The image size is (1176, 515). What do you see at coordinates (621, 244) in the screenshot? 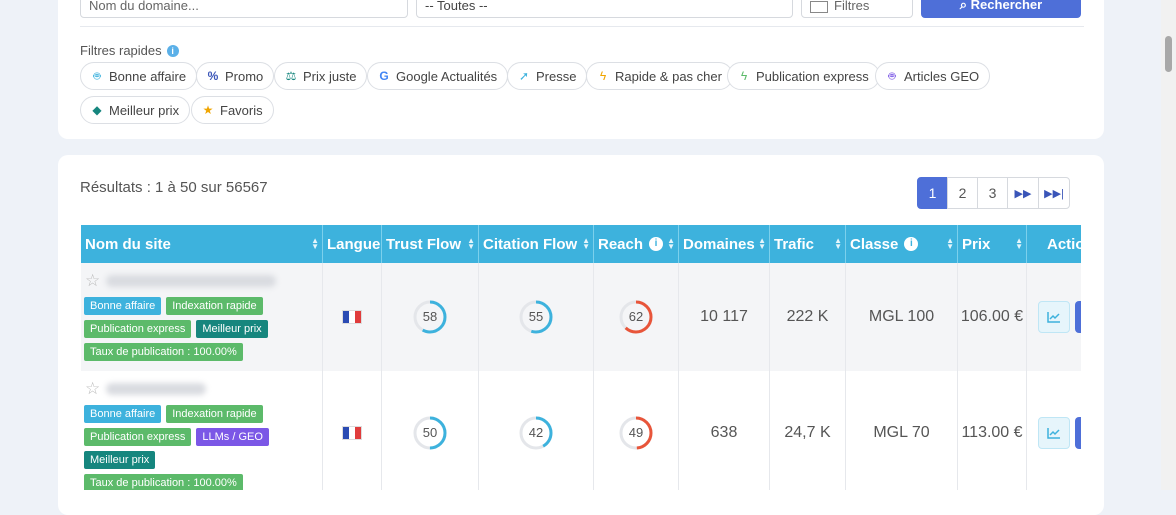
I see `col-label: Reach` at bounding box center [621, 244].